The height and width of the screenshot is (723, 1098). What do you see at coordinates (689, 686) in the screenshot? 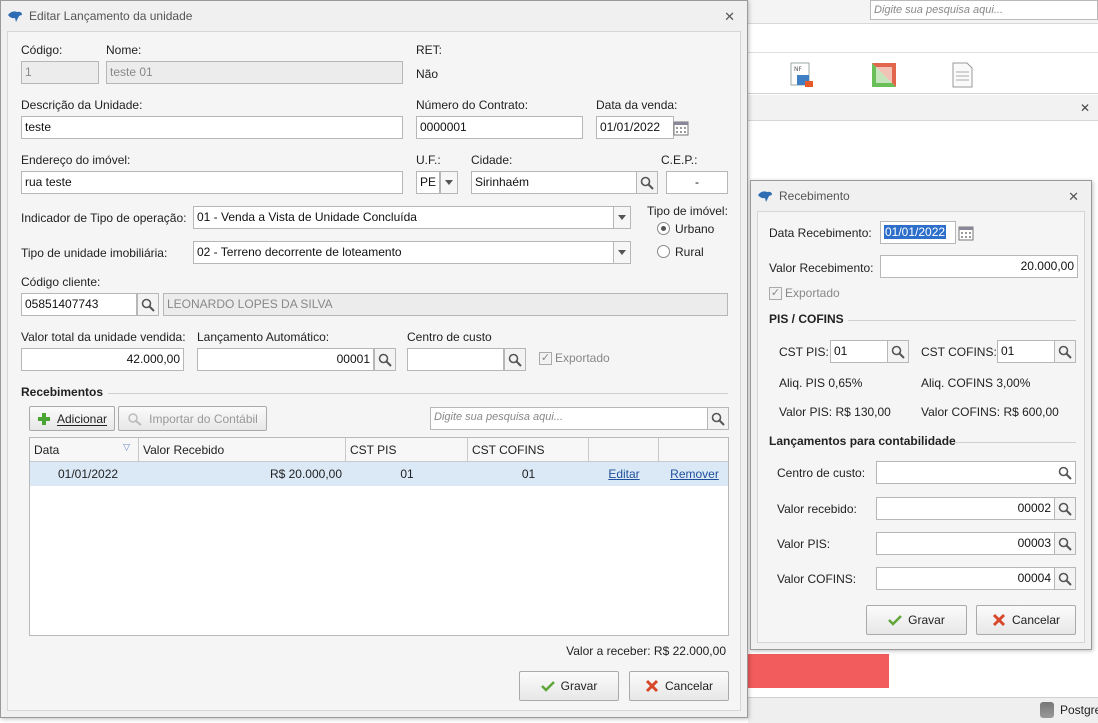
I see `cancel-button-label: Cancelar` at bounding box center [689, 686].